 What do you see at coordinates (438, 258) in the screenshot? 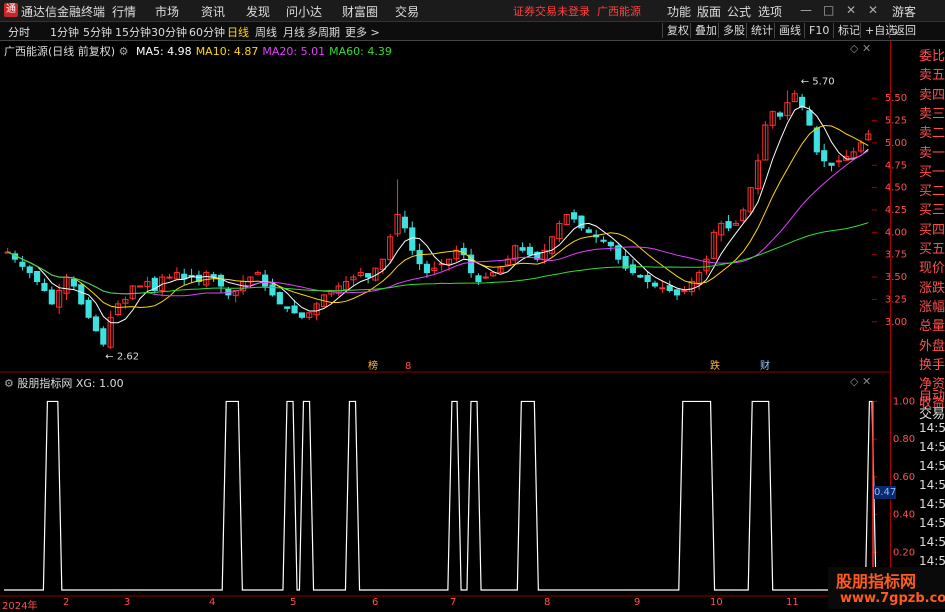
I see `ma60-line` at bounding box center [438, 258].